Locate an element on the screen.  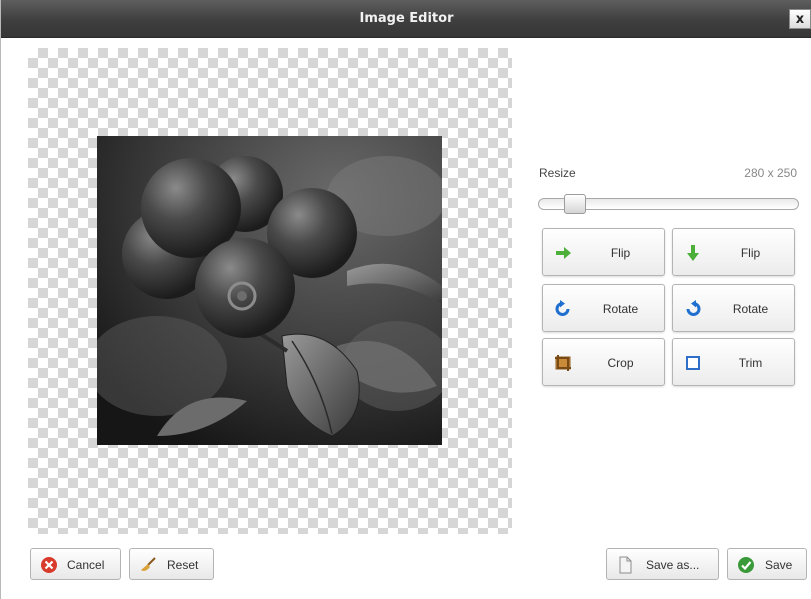
rotate-right-icon is located at coordinates (693, 308).